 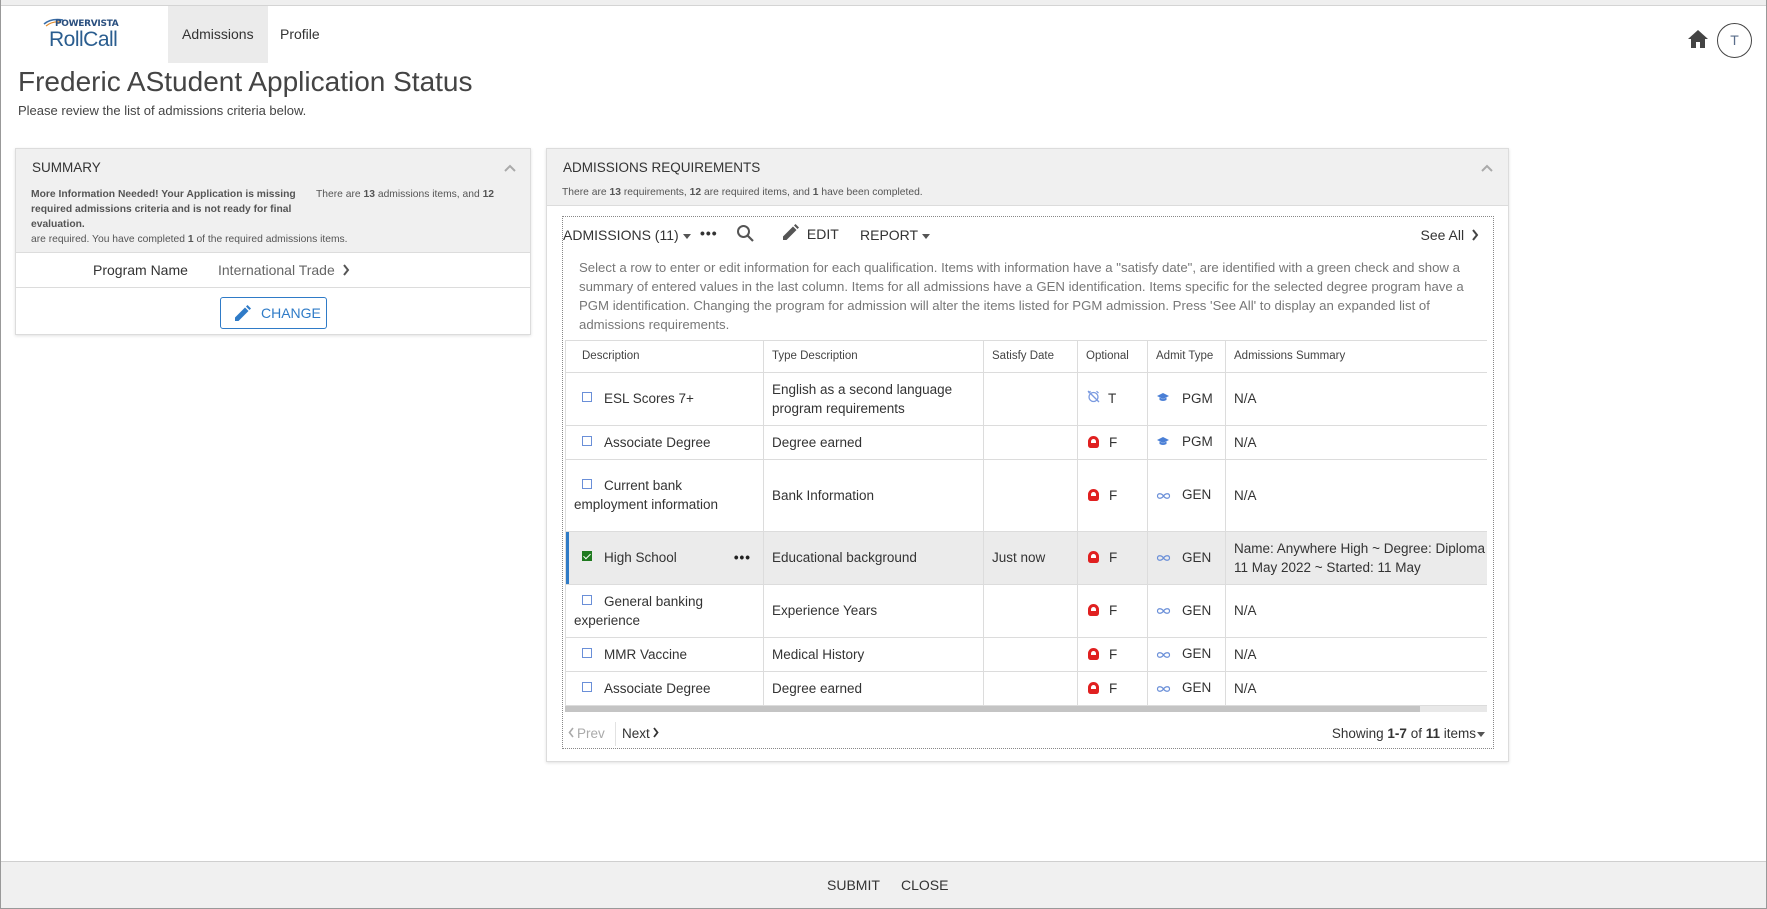 I want to click on cell-description: ESL Scores 7+, so click(x=664, y=398).